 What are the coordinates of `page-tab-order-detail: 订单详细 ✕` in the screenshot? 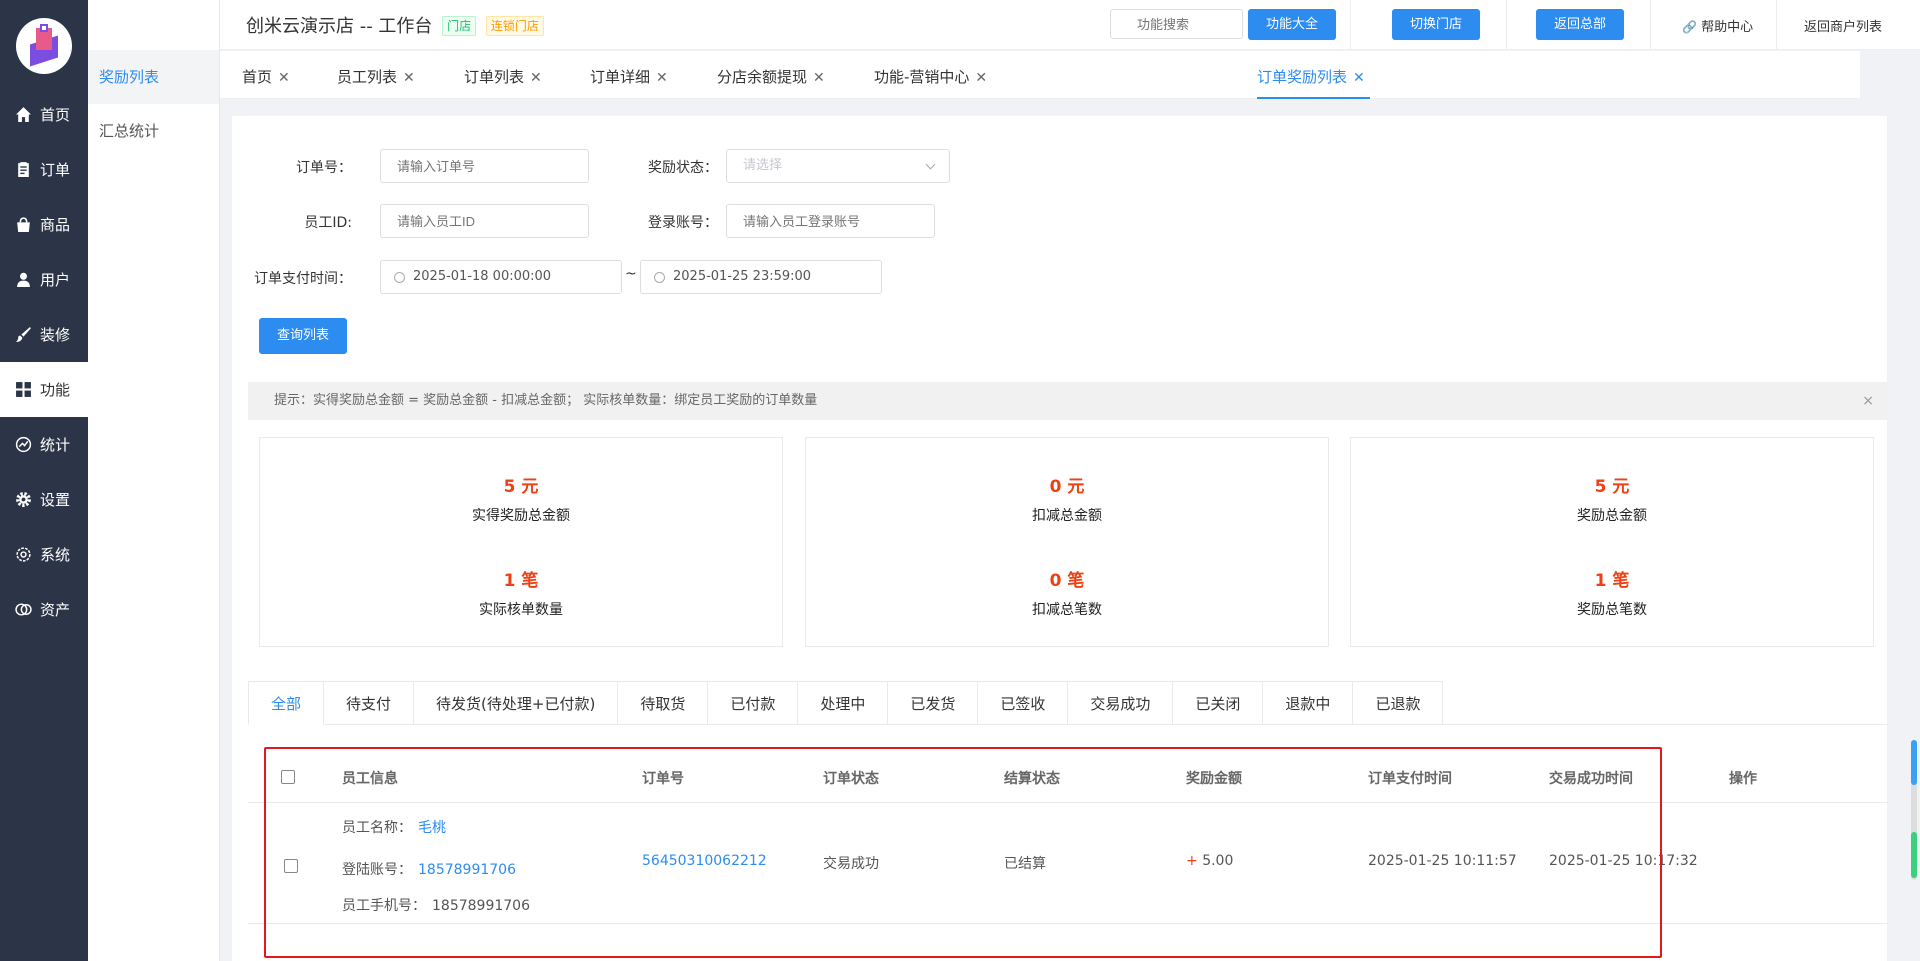 It's located at (629, 76).